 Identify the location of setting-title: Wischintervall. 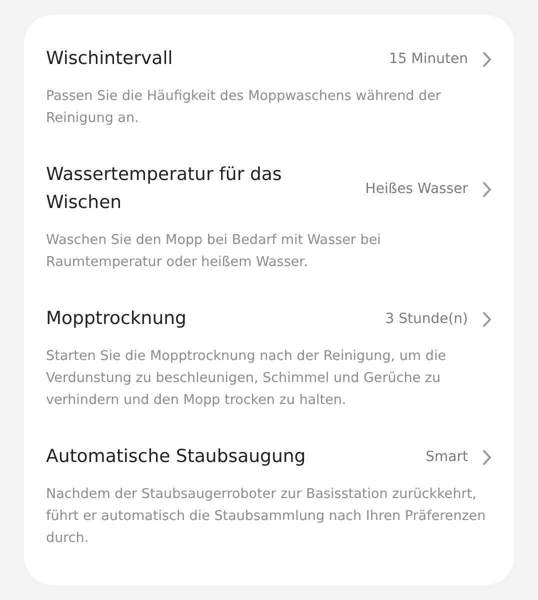
(110, 59).